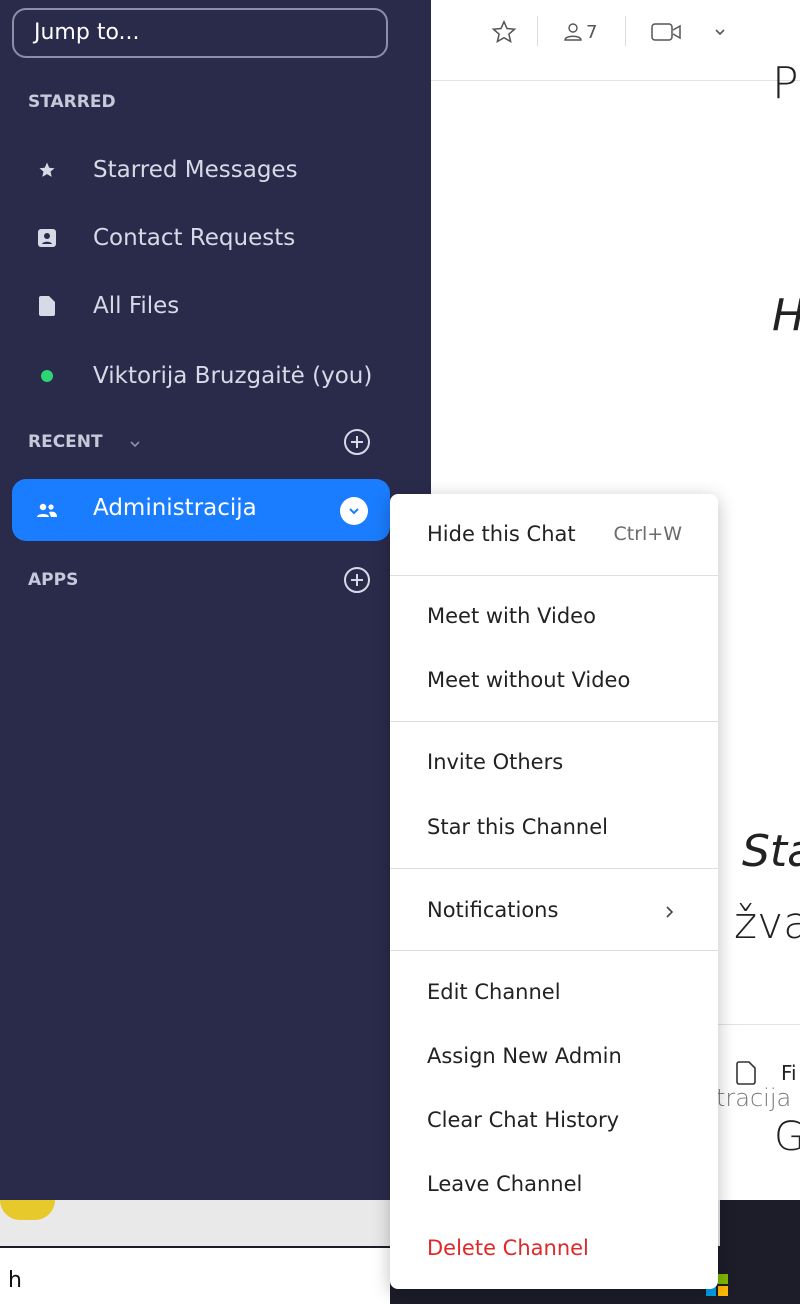 The height and width of the screenshot is (1304, 800). I want to click on chat-text-fragment: žva, so click(767, 923).